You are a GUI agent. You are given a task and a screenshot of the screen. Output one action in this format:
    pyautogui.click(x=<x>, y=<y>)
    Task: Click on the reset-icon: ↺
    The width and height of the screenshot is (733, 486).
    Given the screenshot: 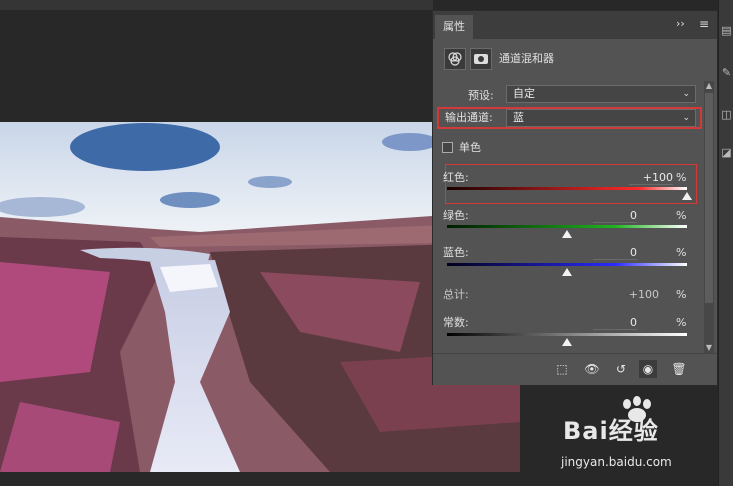 What is the action you would take?
    pyautogui.click(x=621, y=369)
    